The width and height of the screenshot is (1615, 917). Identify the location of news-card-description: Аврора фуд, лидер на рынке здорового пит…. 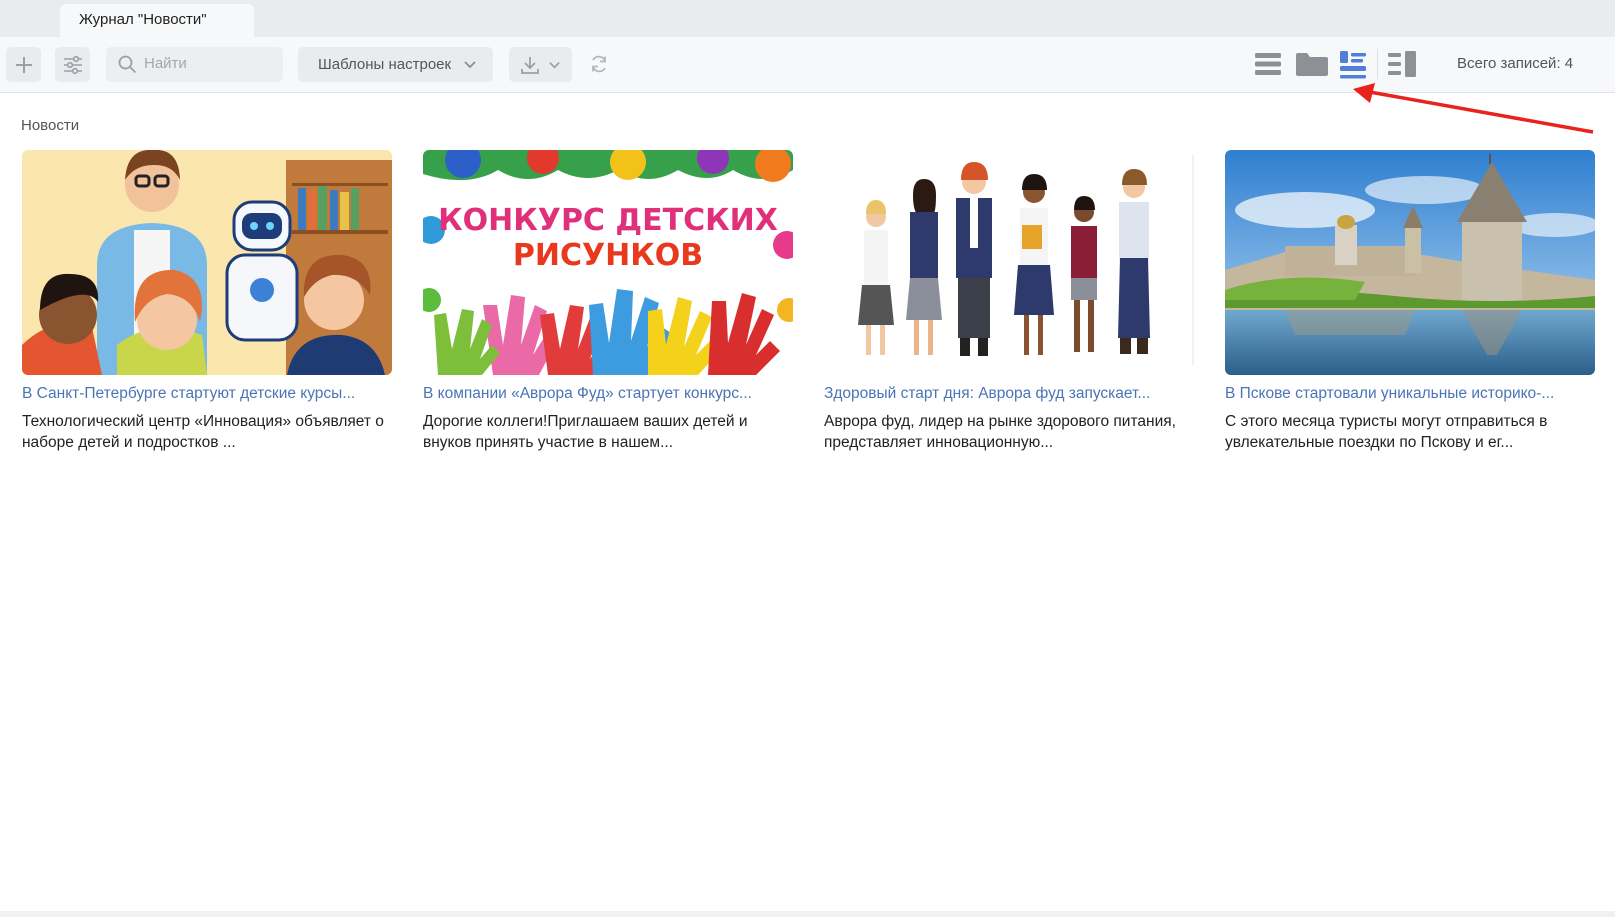
(1000, 432).